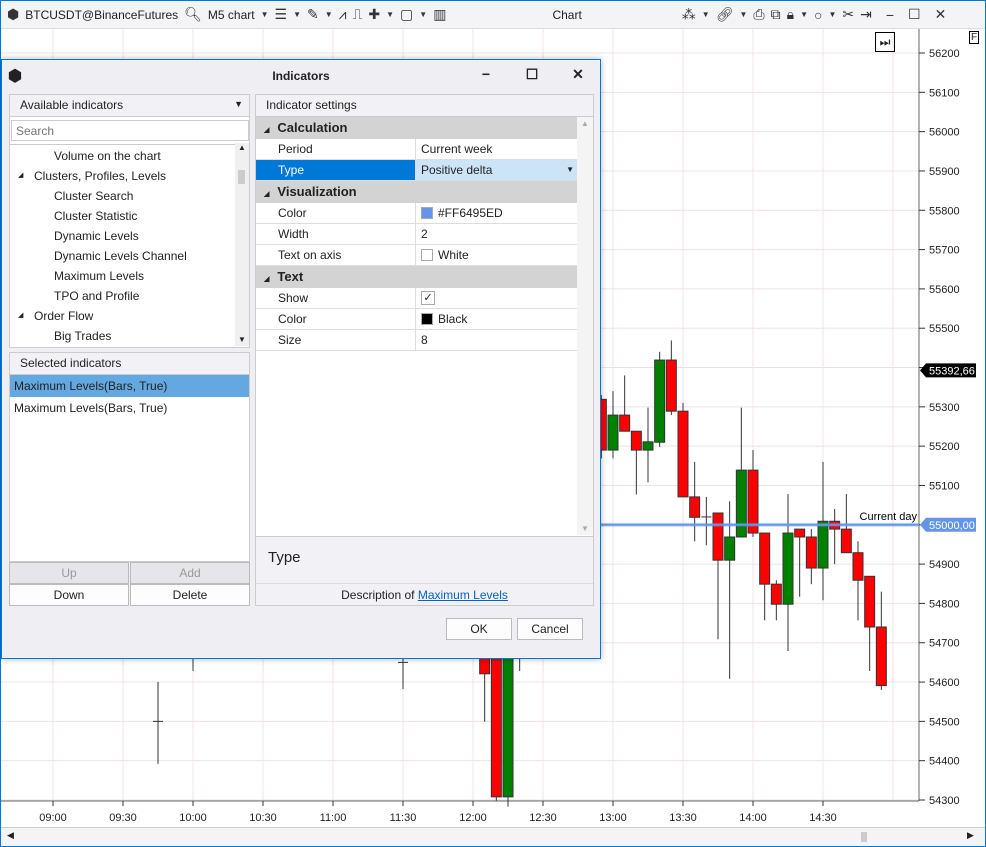  What do you see at coordinates (129, 106) in the screenshot?
I see `available-indicators-dropdown: Available indicators ▼` at bounding box center [129, 106].